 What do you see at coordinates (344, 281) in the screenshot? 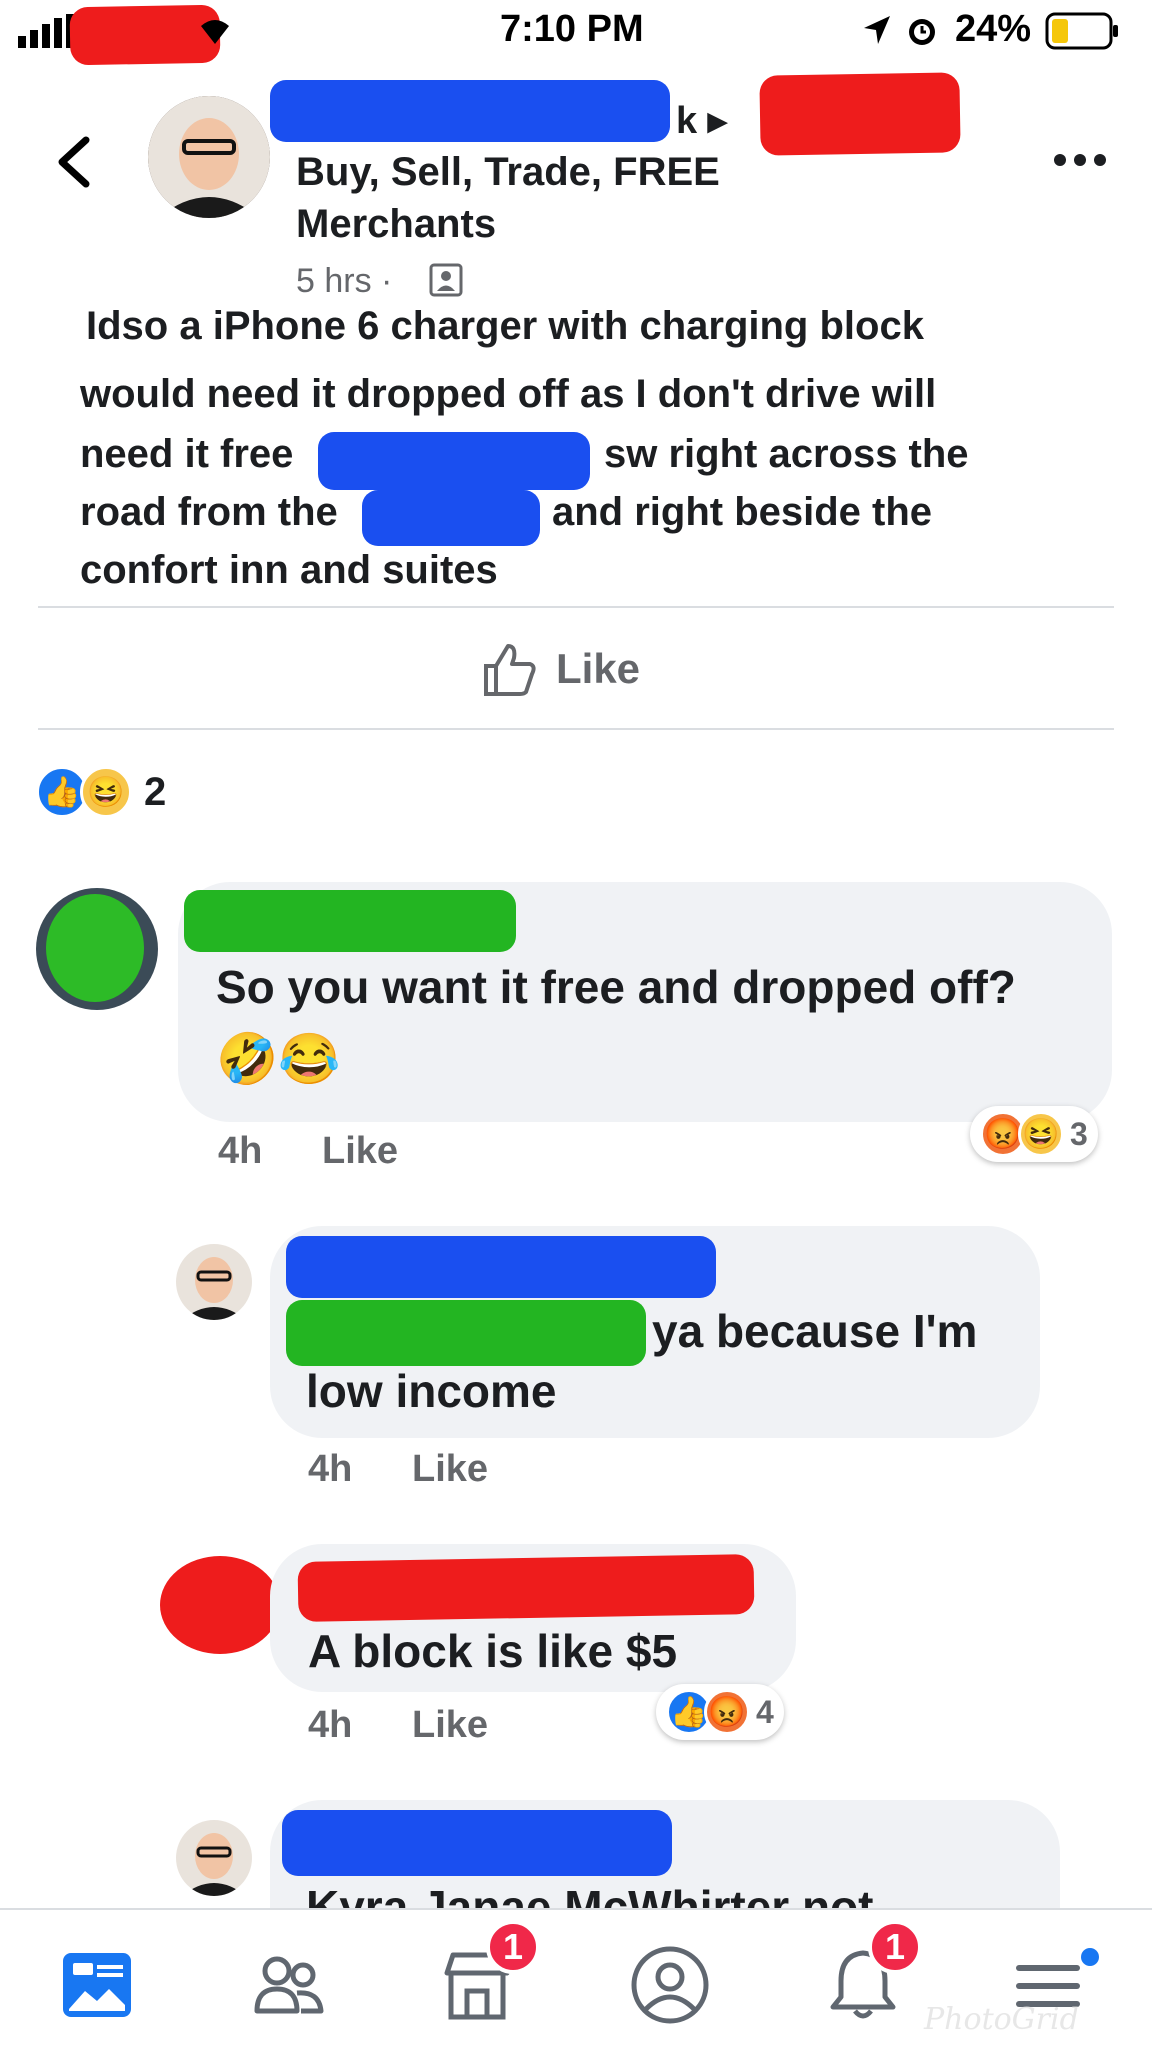
I see `post-time: 5 hrs ·` at bounding box center [344, 281].